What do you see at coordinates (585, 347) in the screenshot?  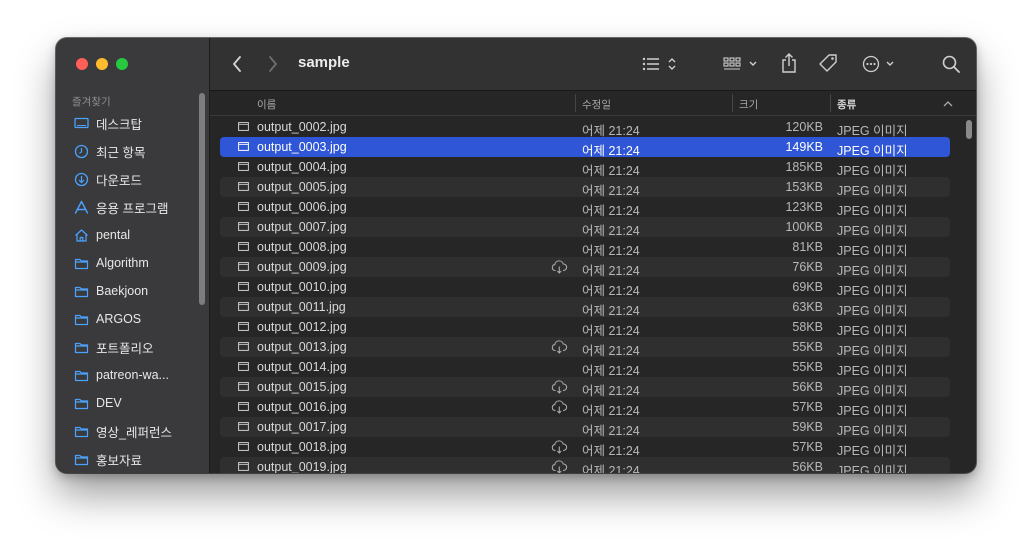 I see `table-row: output_0013.jpg 어제 21:24 55KB JPEG 이미지` at bounding box center [585, 347].